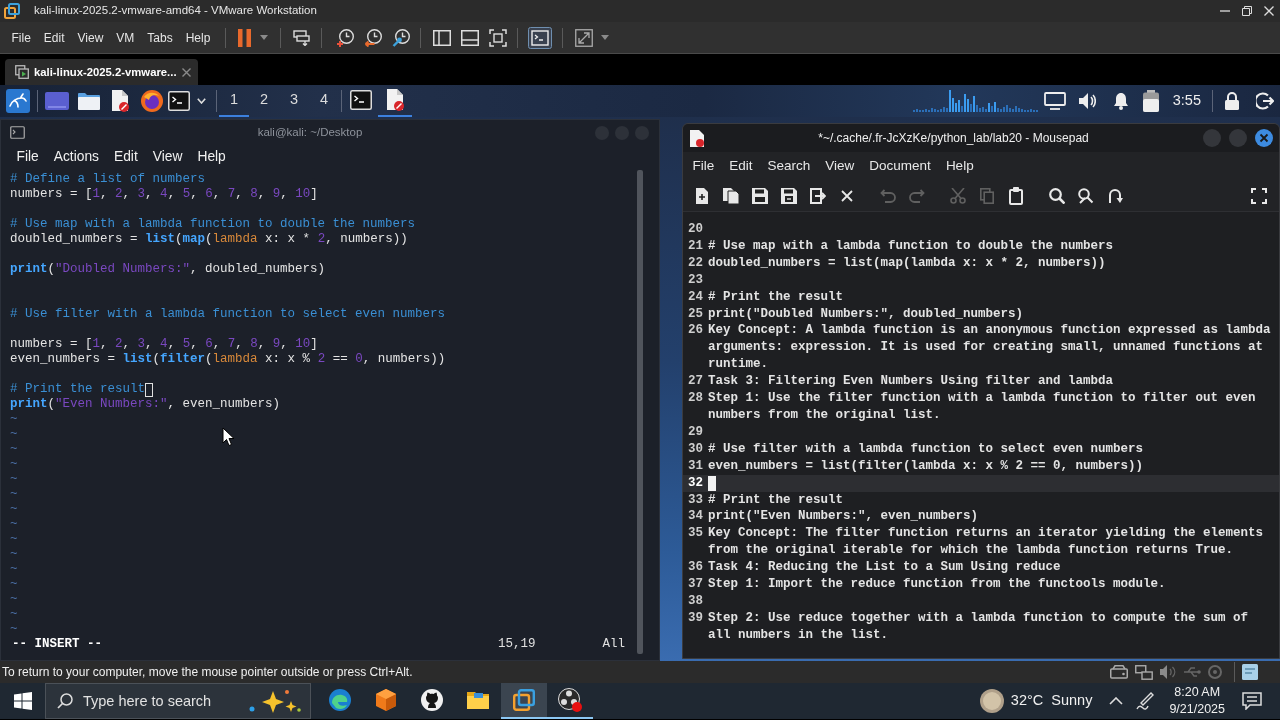 The width and height of the screenshot is (1280, 720). I want to click on folder-icon, so click(89, 101).